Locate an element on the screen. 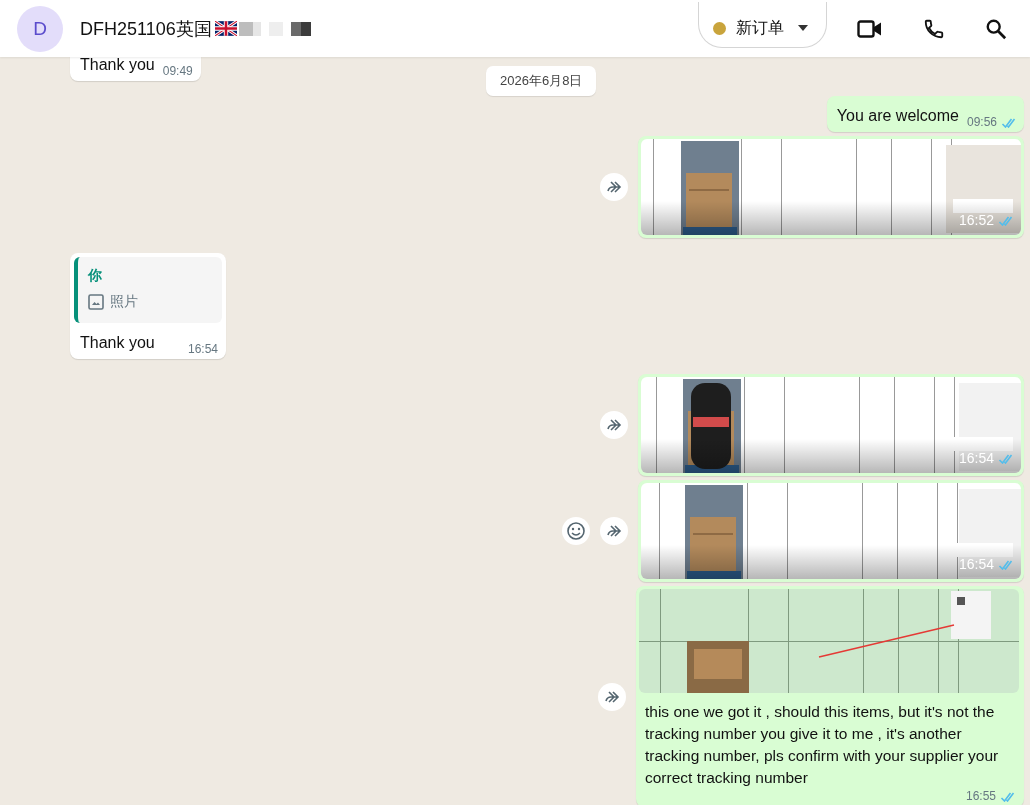 This screenshot has width=1030, height=805. image-icon is located at coordinates (96, 302).